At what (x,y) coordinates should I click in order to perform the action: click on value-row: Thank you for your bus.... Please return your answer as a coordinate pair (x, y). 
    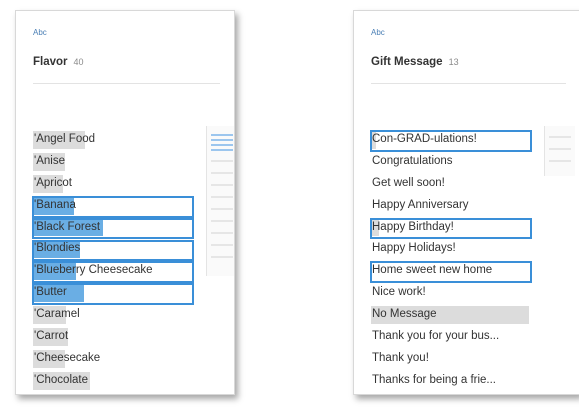
    Looking at the image, I should click on (450, 337).